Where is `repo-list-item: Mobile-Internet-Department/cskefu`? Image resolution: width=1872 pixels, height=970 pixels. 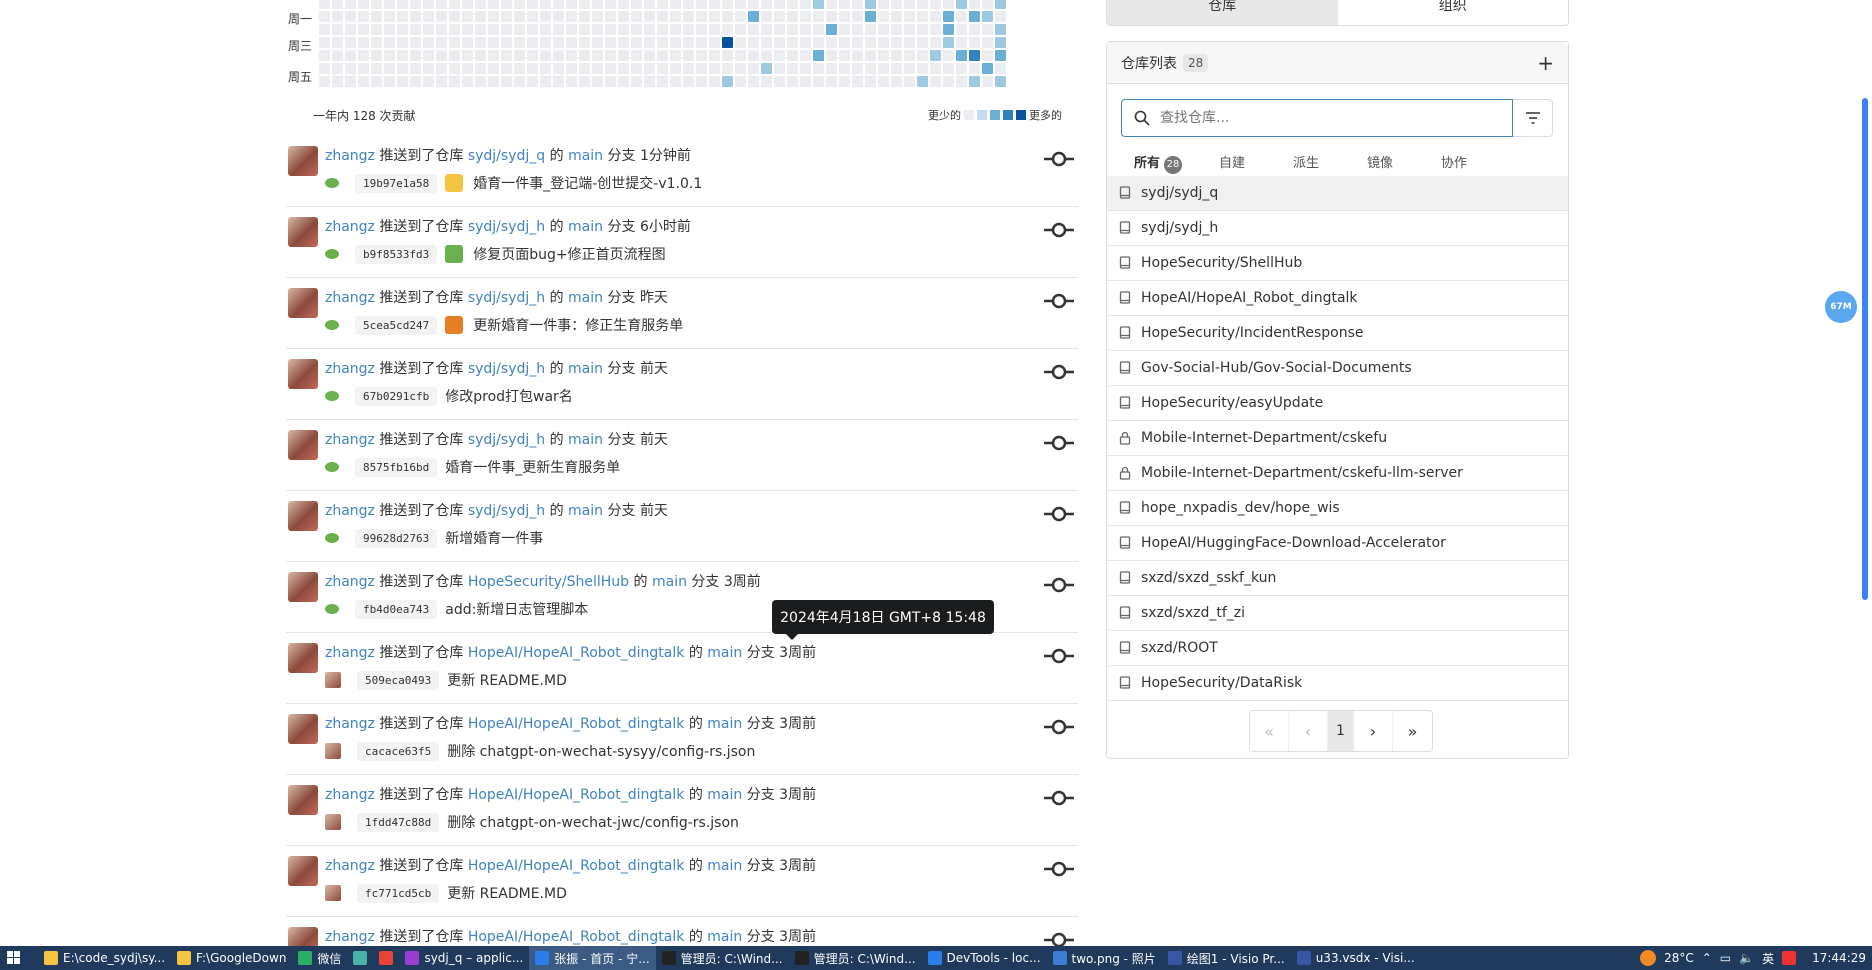
repo-list-item: Mobile-Internet-Department/cskefu is located at coordinates (1337, 438).